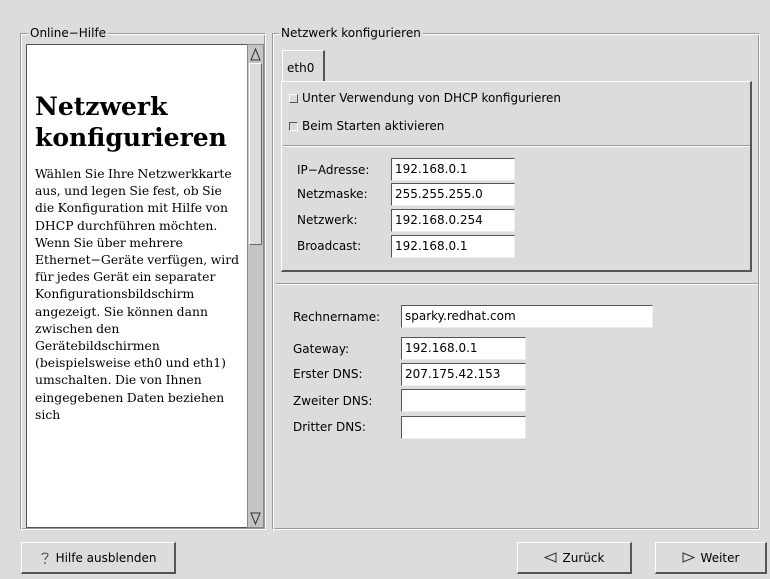  Describe the element at coordinates (373, 126) in the screenshot. I see `boot-label: Beim Starten aktivieren` at that location.